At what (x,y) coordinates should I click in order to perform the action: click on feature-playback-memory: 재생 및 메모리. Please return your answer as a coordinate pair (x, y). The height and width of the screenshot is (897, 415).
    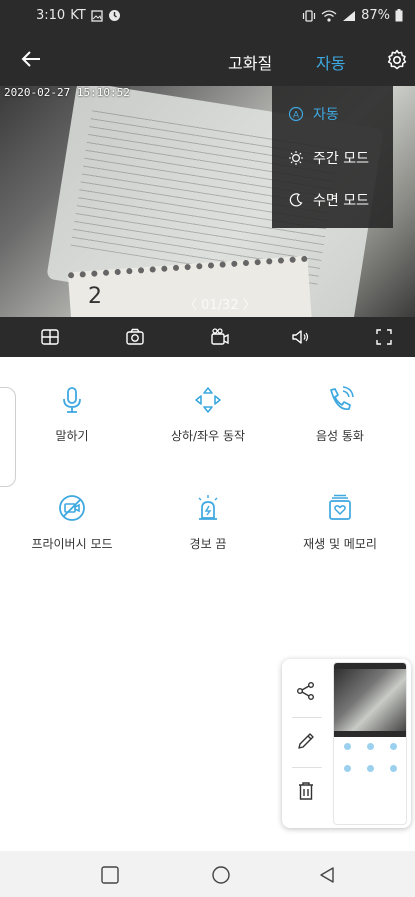
    Looking at the image, I should click on (340, 522).